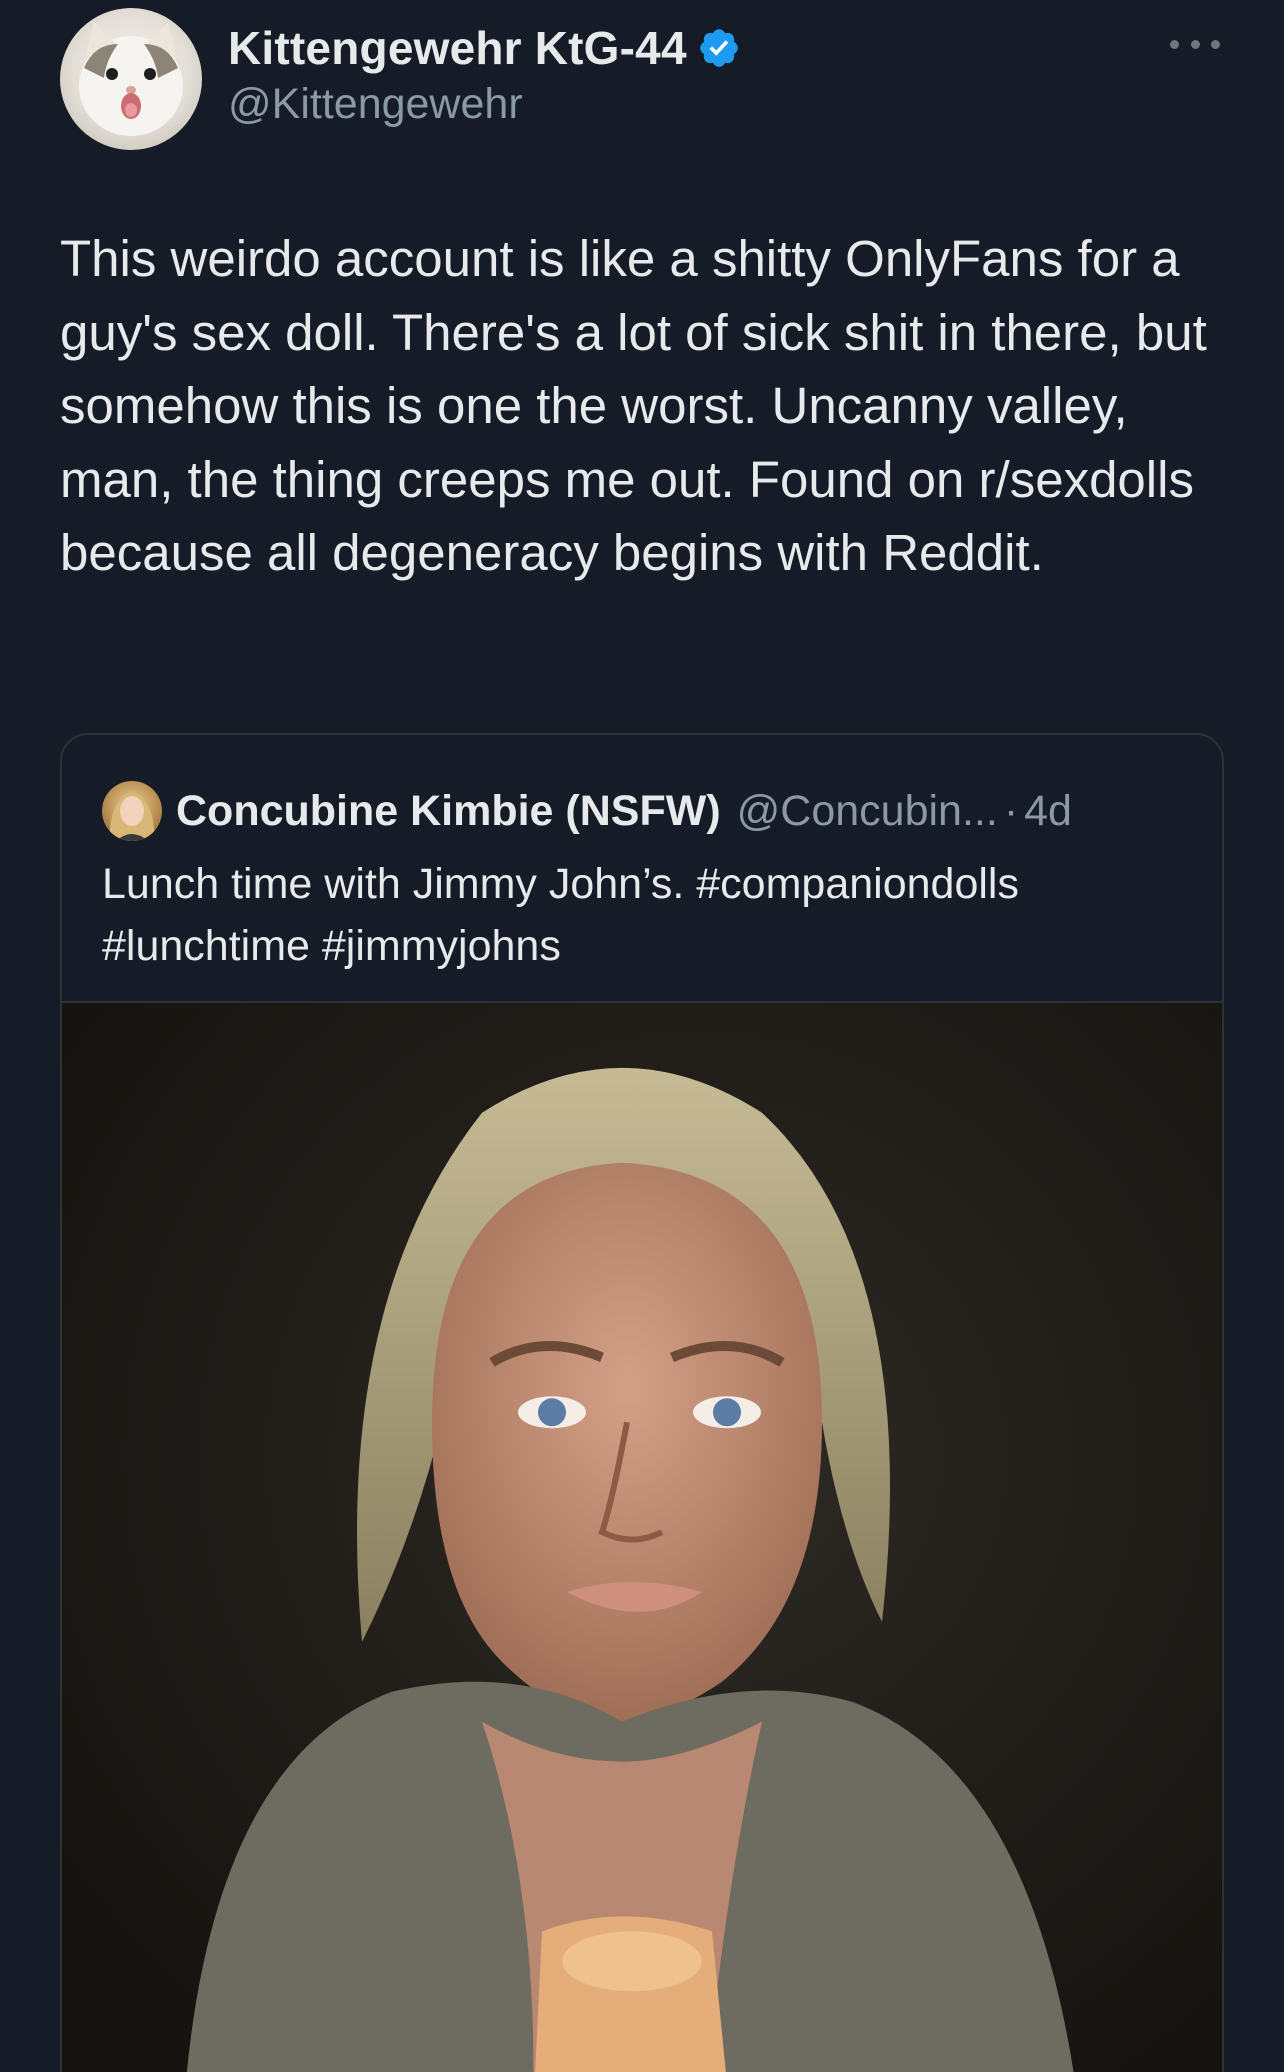 The image size is (1284, 2072). I want to click on author-block: Kittengewehr KtG-44 @Kittengewehr, so click(484, 73).